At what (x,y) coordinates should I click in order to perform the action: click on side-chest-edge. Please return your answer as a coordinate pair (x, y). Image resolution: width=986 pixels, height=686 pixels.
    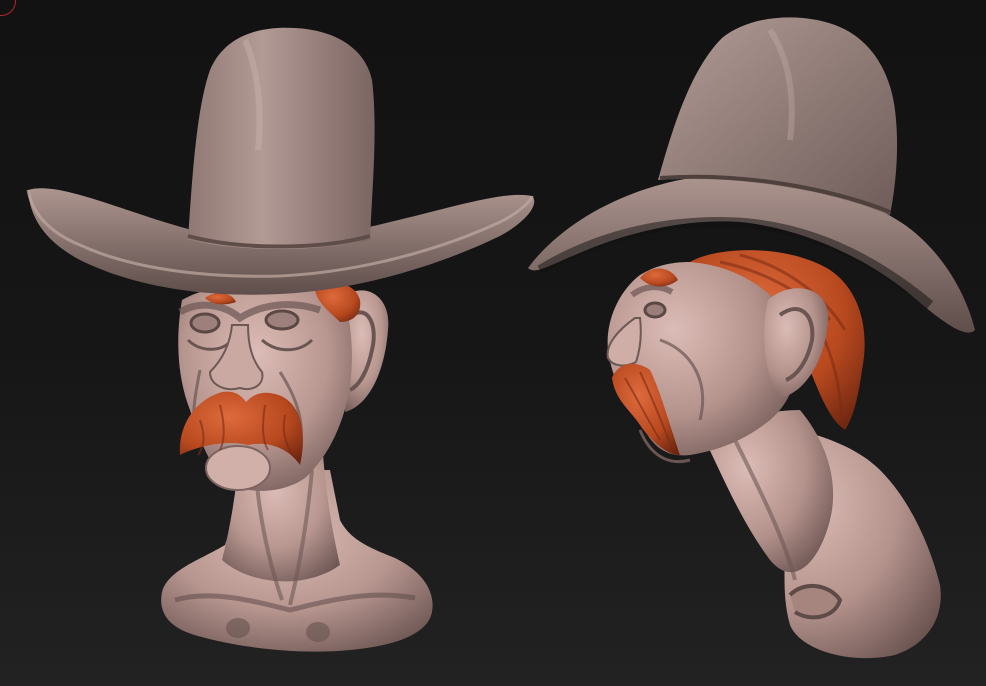
    Looking at the image, I should click on (815, 601).